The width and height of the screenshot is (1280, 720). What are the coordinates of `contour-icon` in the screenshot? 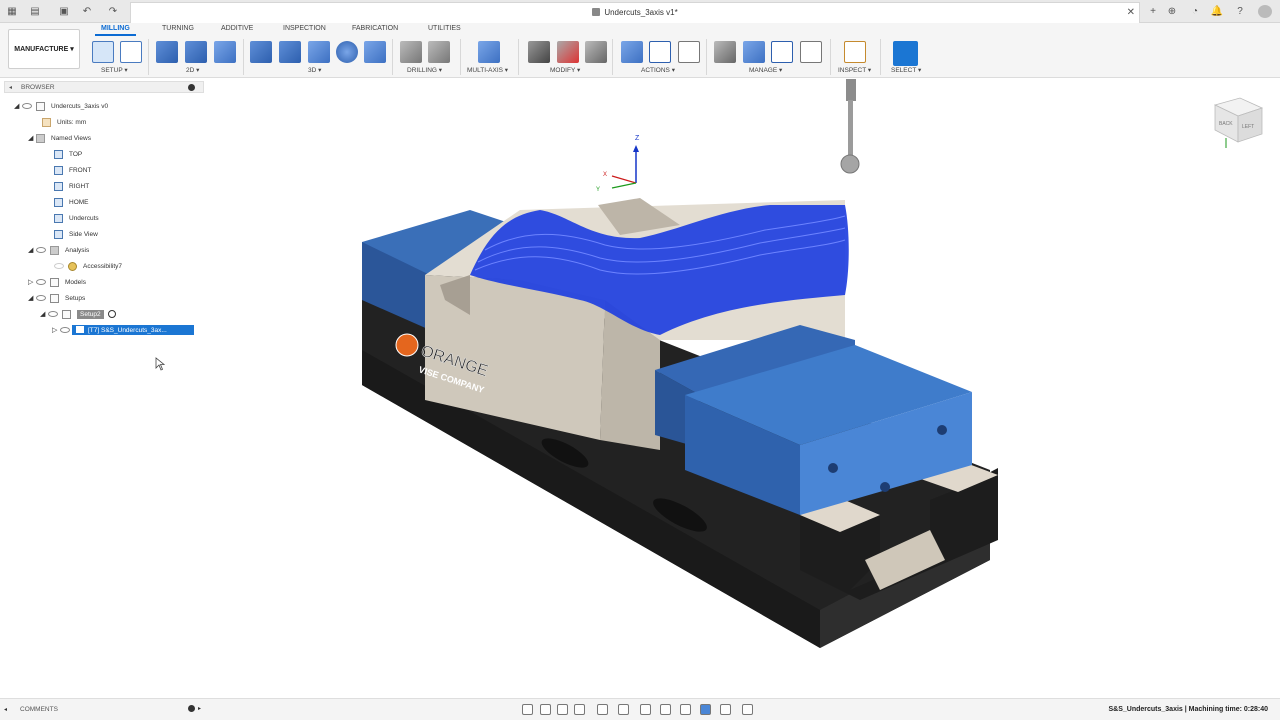 It's located at (375, 52).